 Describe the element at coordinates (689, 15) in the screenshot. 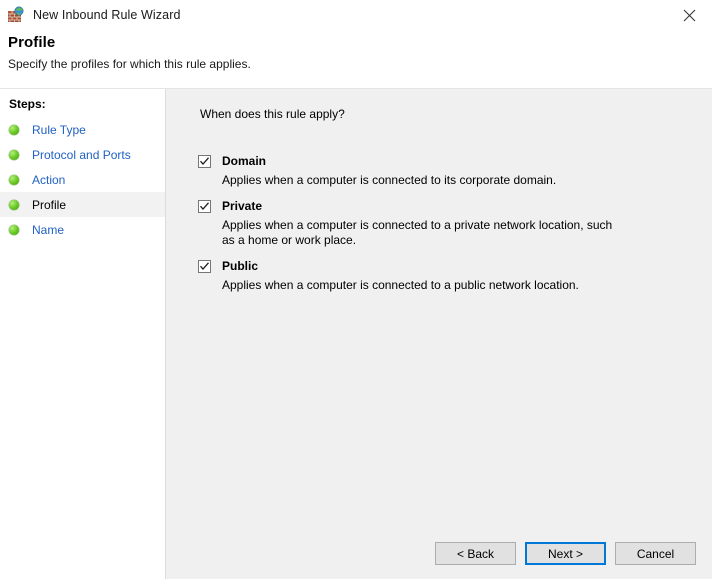

I see `close-icon` at that location.